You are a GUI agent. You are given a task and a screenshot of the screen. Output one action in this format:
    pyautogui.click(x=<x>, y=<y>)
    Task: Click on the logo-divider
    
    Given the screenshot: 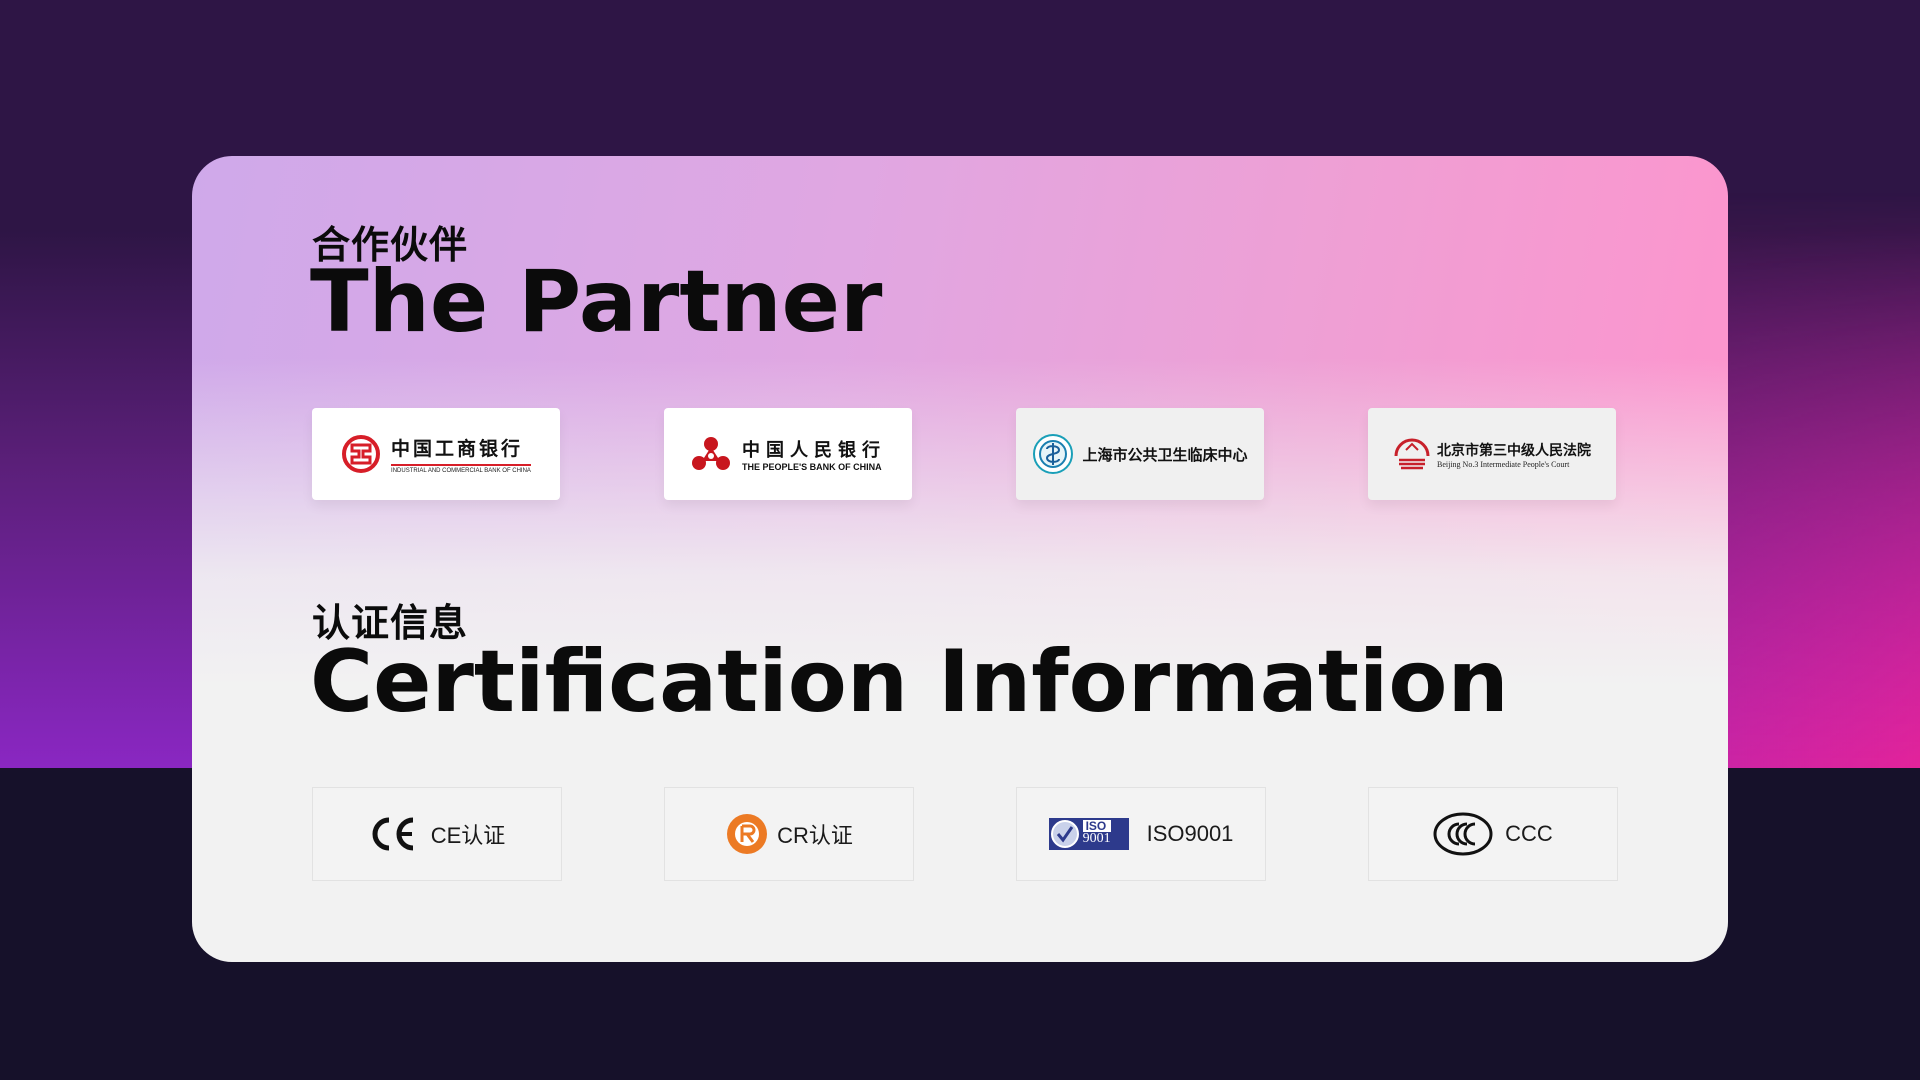 What is the action you would take?
    pyautogui.click(x=461, y=465)
    